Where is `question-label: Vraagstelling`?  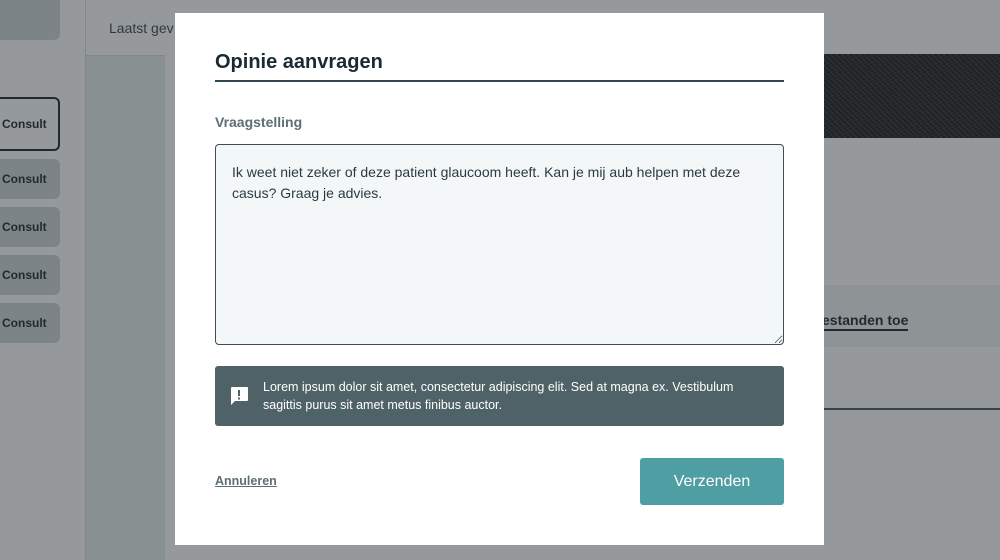 question-label: Vraagstelling is located at coordinates (259, 122).